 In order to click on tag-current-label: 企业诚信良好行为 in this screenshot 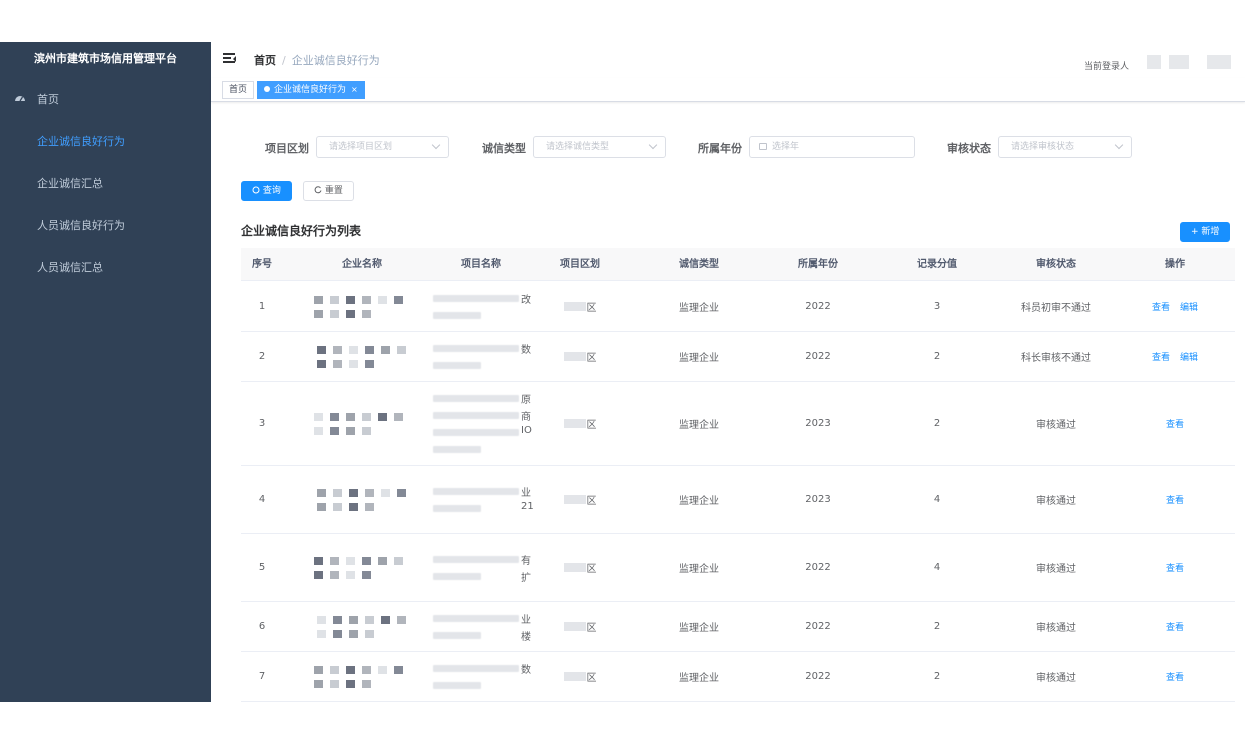, I will do `click(310, 90)`.